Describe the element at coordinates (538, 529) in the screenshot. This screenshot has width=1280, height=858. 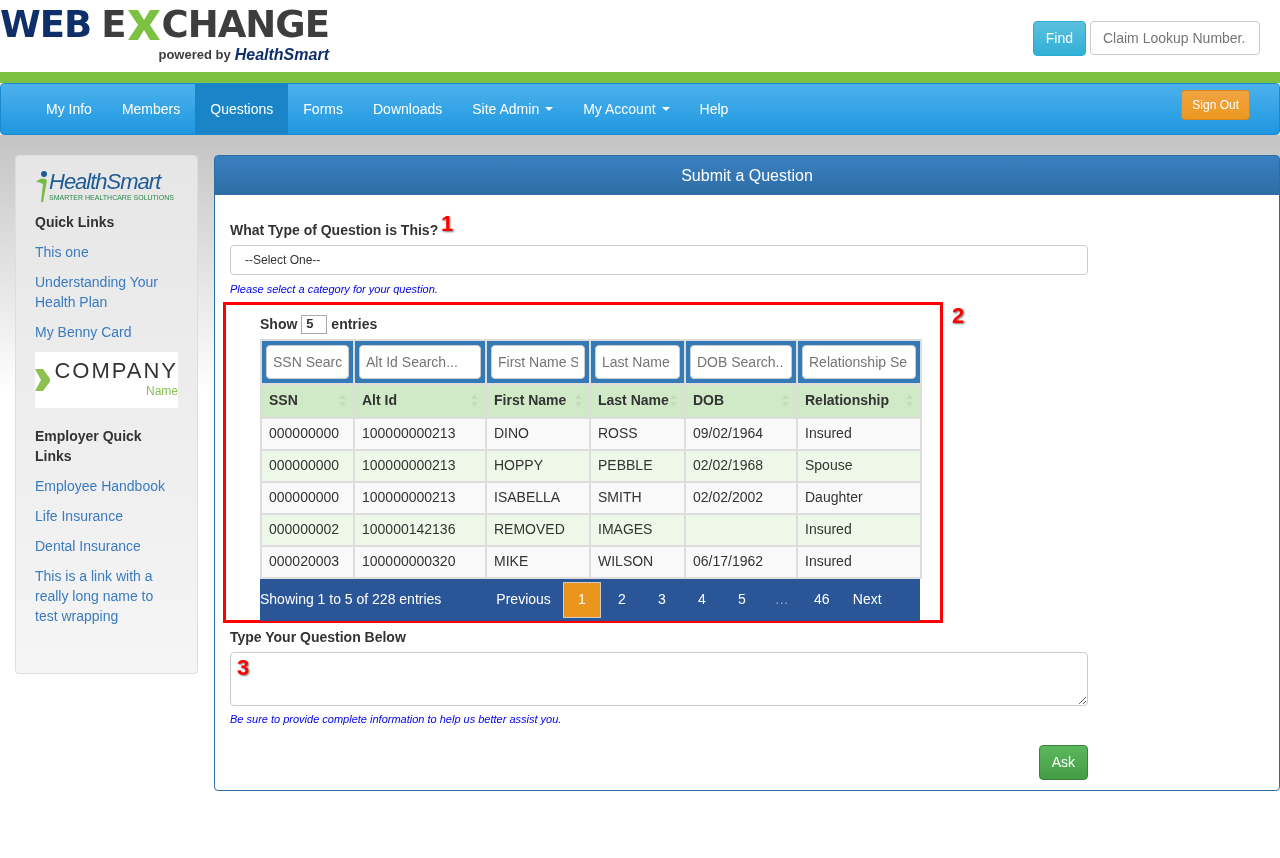
I see `table-cell: REMOVED` at that location.